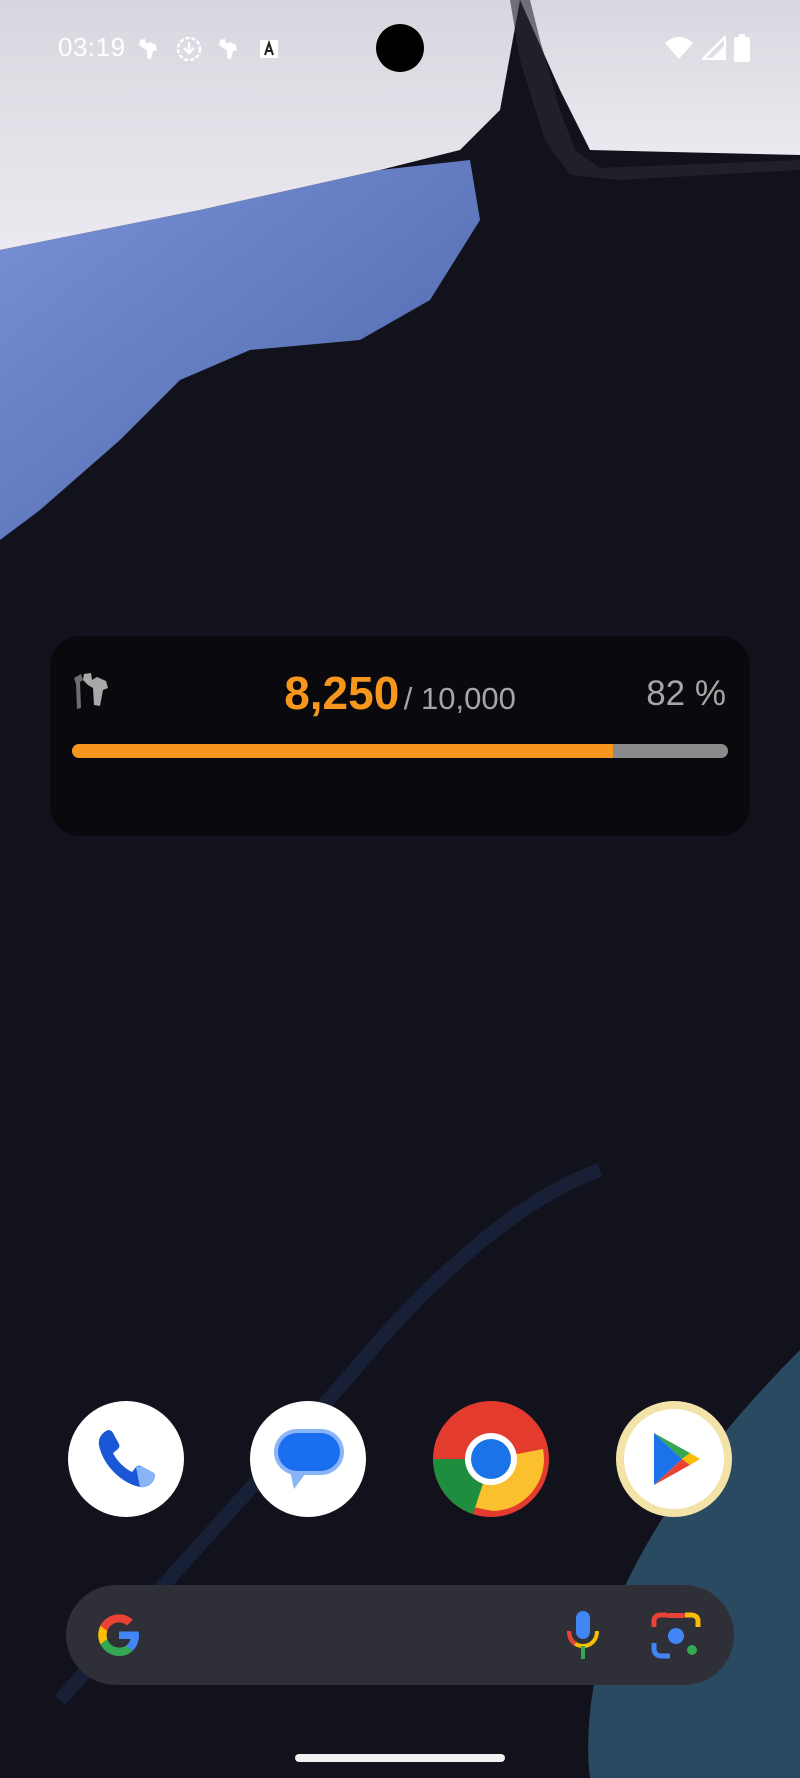  What do you see at coordinates (400, 1635) in the screenshot?
I see `google-search-bar` at bounding box center [400, 1635].